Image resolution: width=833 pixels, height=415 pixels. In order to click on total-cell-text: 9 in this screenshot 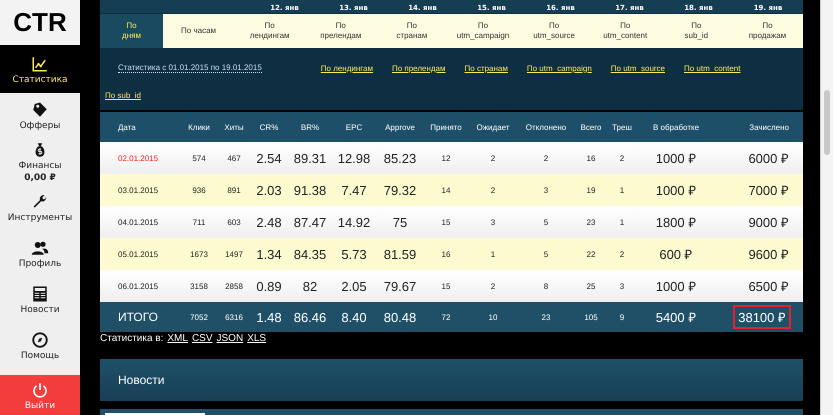, I will do `click(622, 317)`.